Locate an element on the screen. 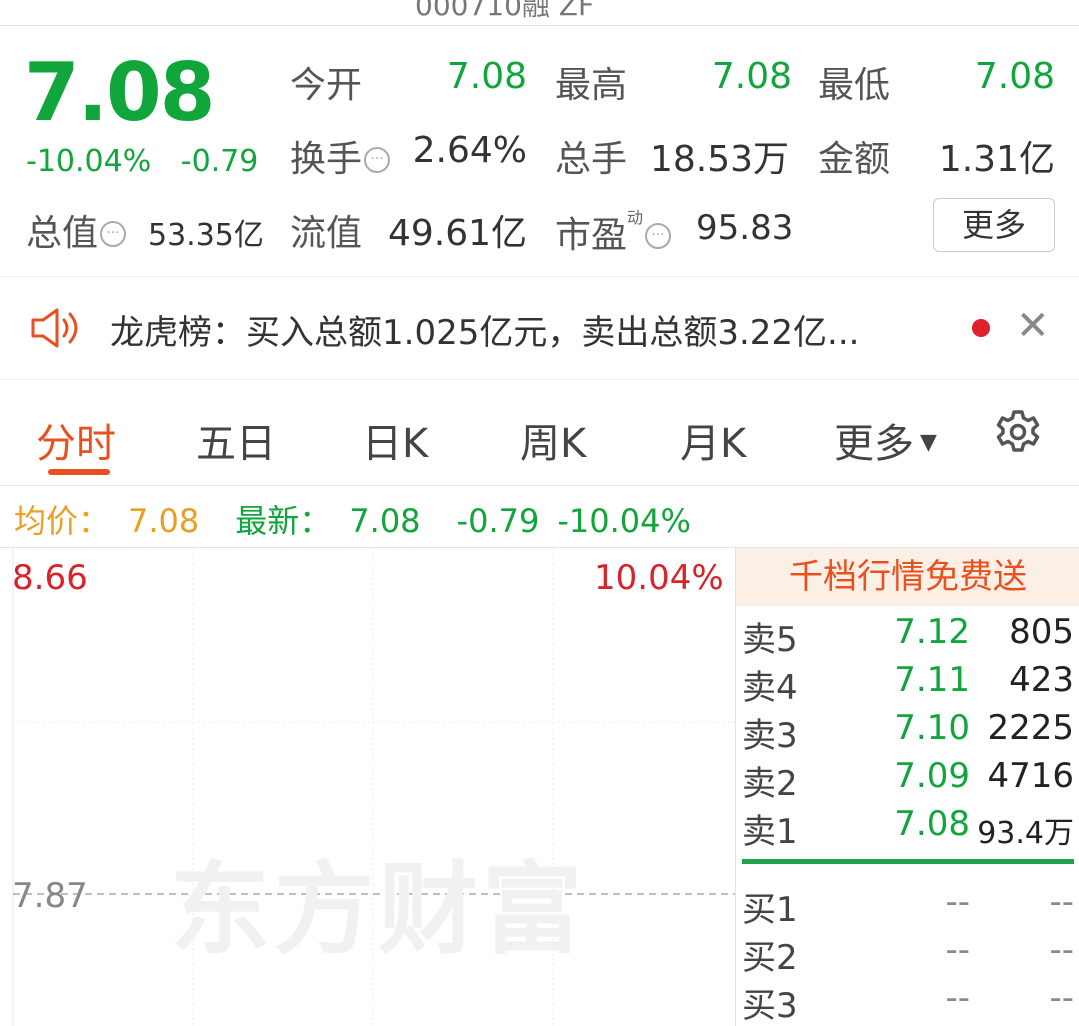  ask-row: 卖3 7.10 2225 is located at coordinates (907, 732).